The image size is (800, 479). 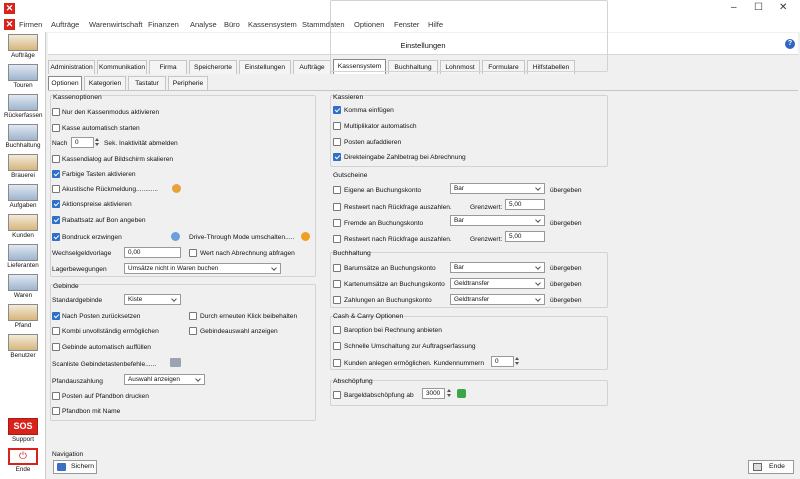 I want to click on multiplikator-checkbox, so click(x=337, y=126).